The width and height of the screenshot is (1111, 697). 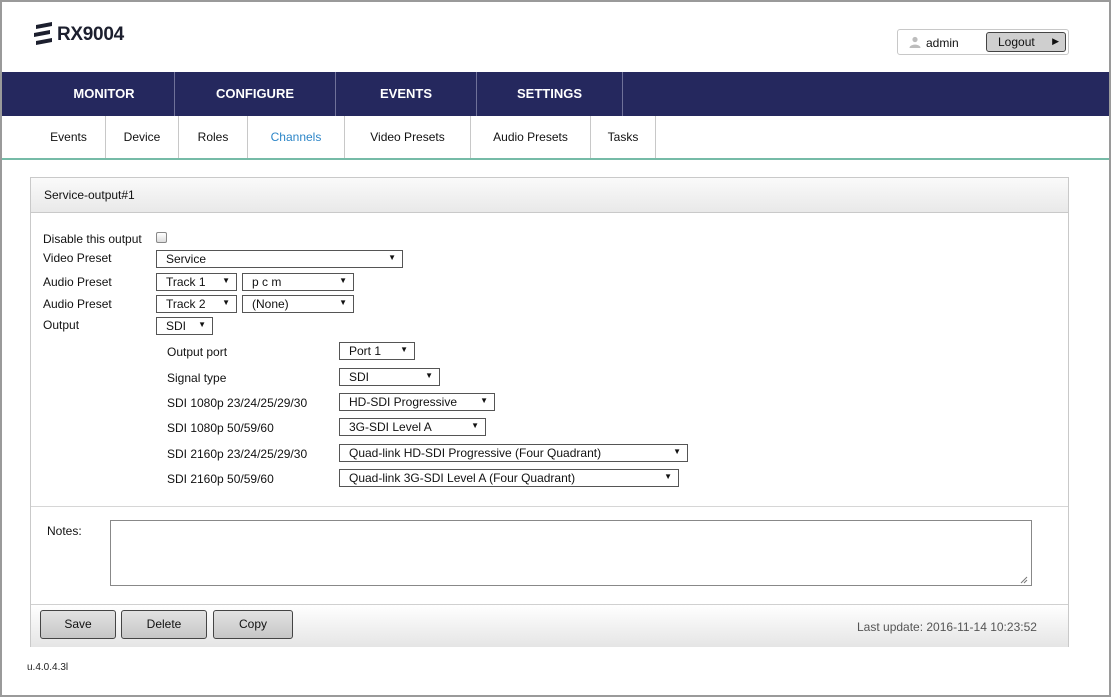 What do you see at coordinates (623, 137) in the screenshot?
I see `tab-tasks: Tasks` at bounding box center [623, 137].